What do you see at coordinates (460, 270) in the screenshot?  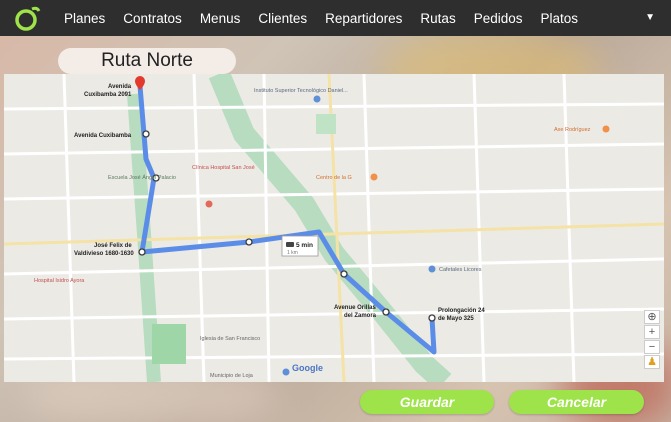 I see `poi-cafetales-label: Cafetales Licores` at bounding box center [460, 270].